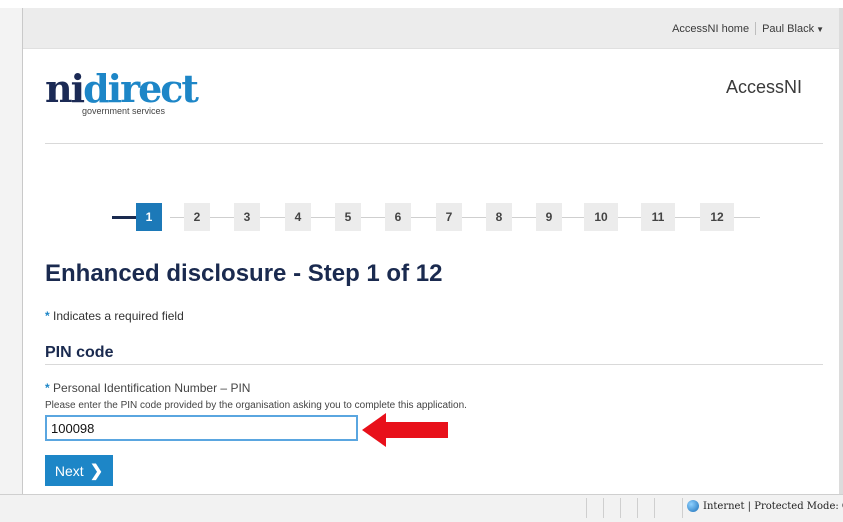 This screenshot has width=843, height=522. What do you see at coordinates (717, 217) in the screenshot?
I see `step-12: 12` at bounding box center [717, 217].